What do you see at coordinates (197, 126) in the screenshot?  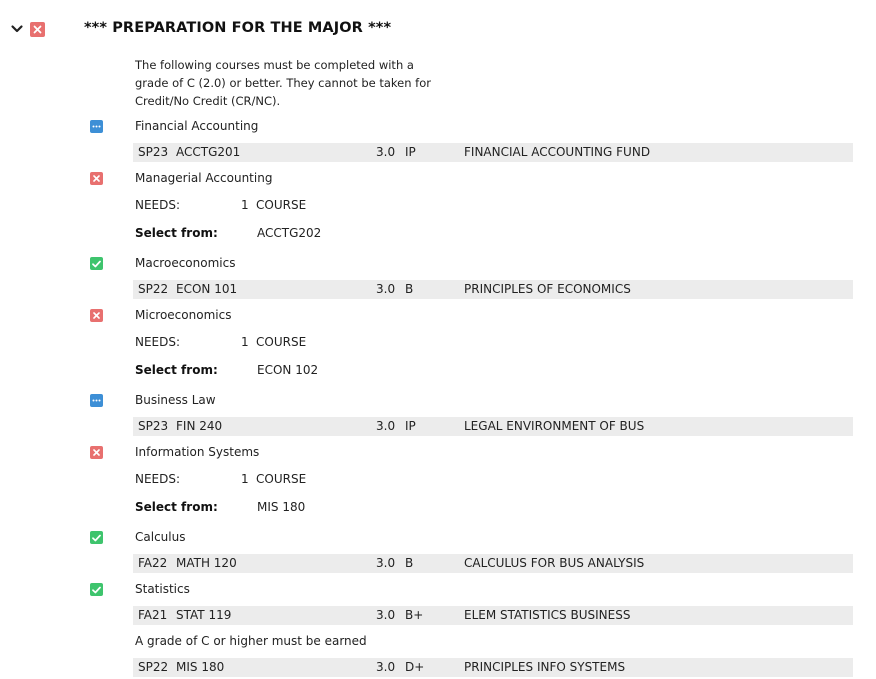 I see `requirement-label: Financial Accounting` at bounding box center [197, 126].